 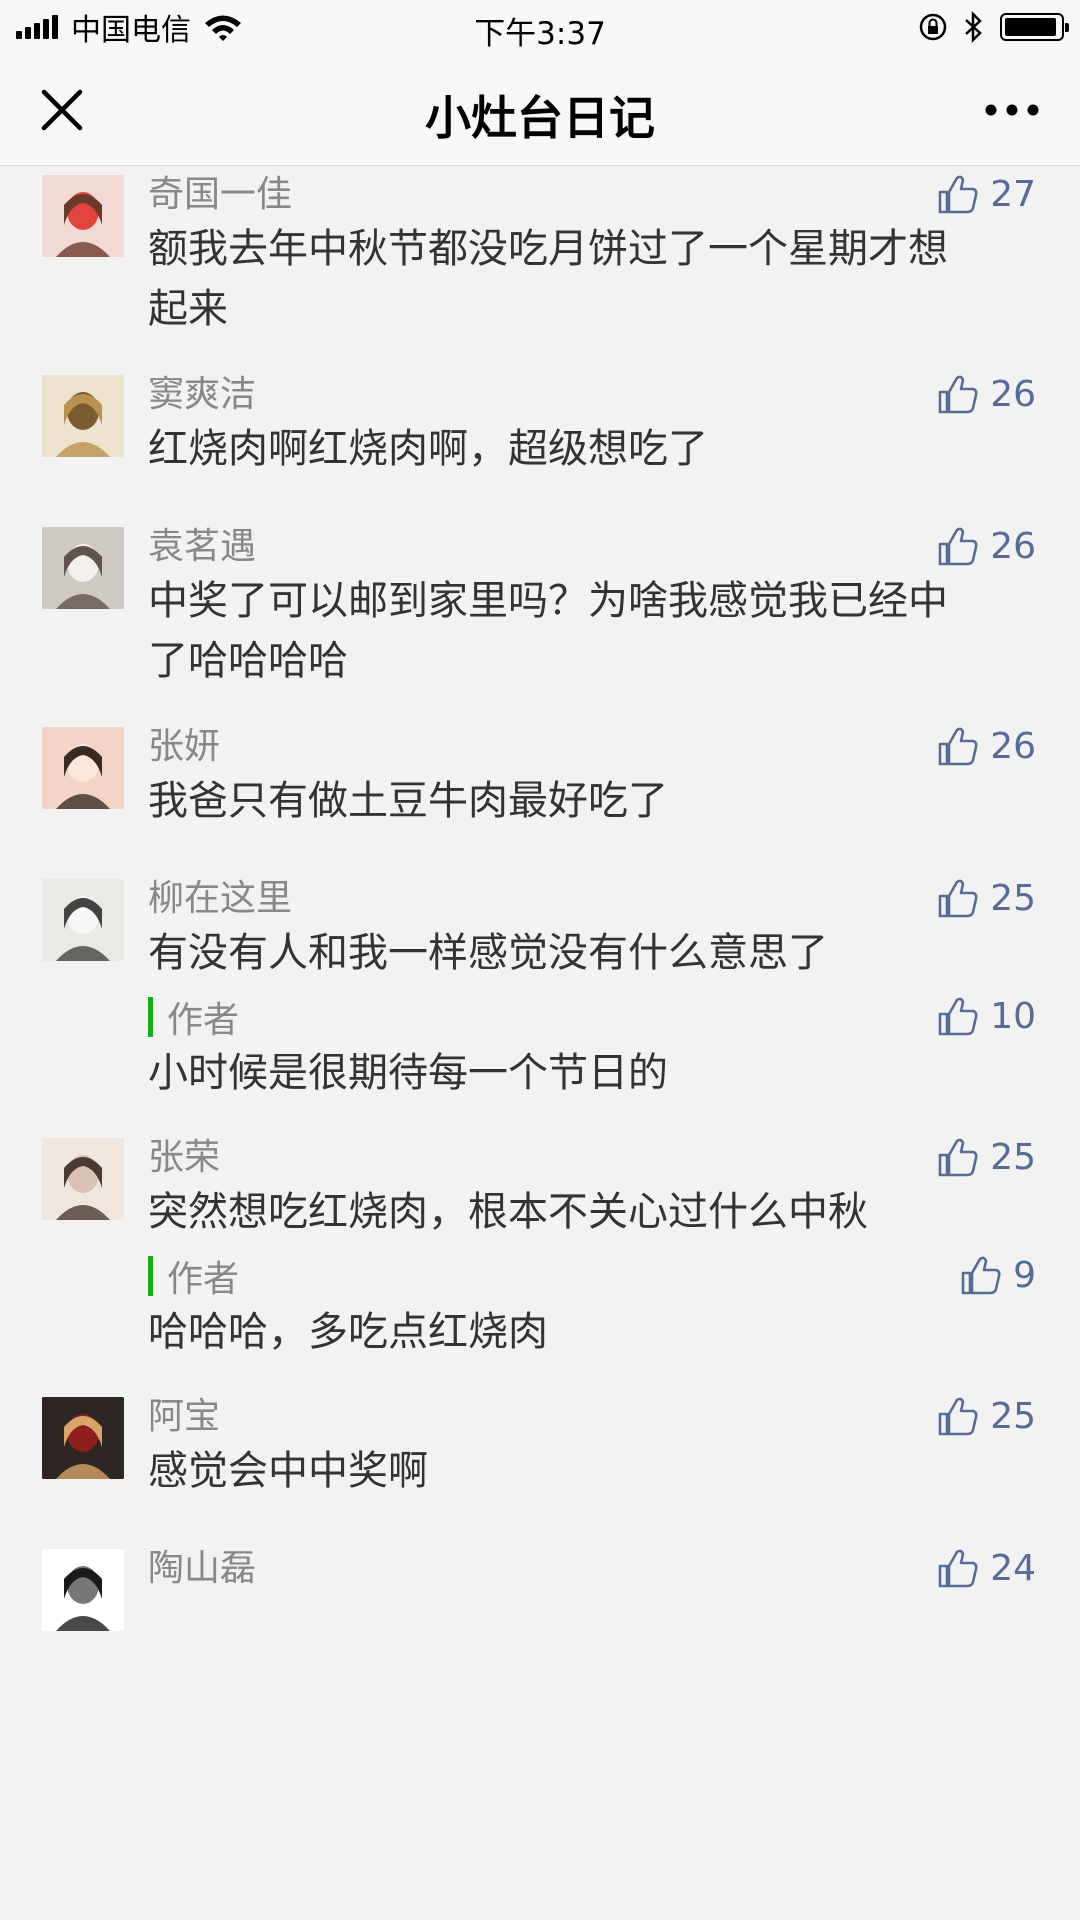 What do you see at coordinates (993, 27) in the screenshot?
I see `status-right` at bounding box center [993, 27].